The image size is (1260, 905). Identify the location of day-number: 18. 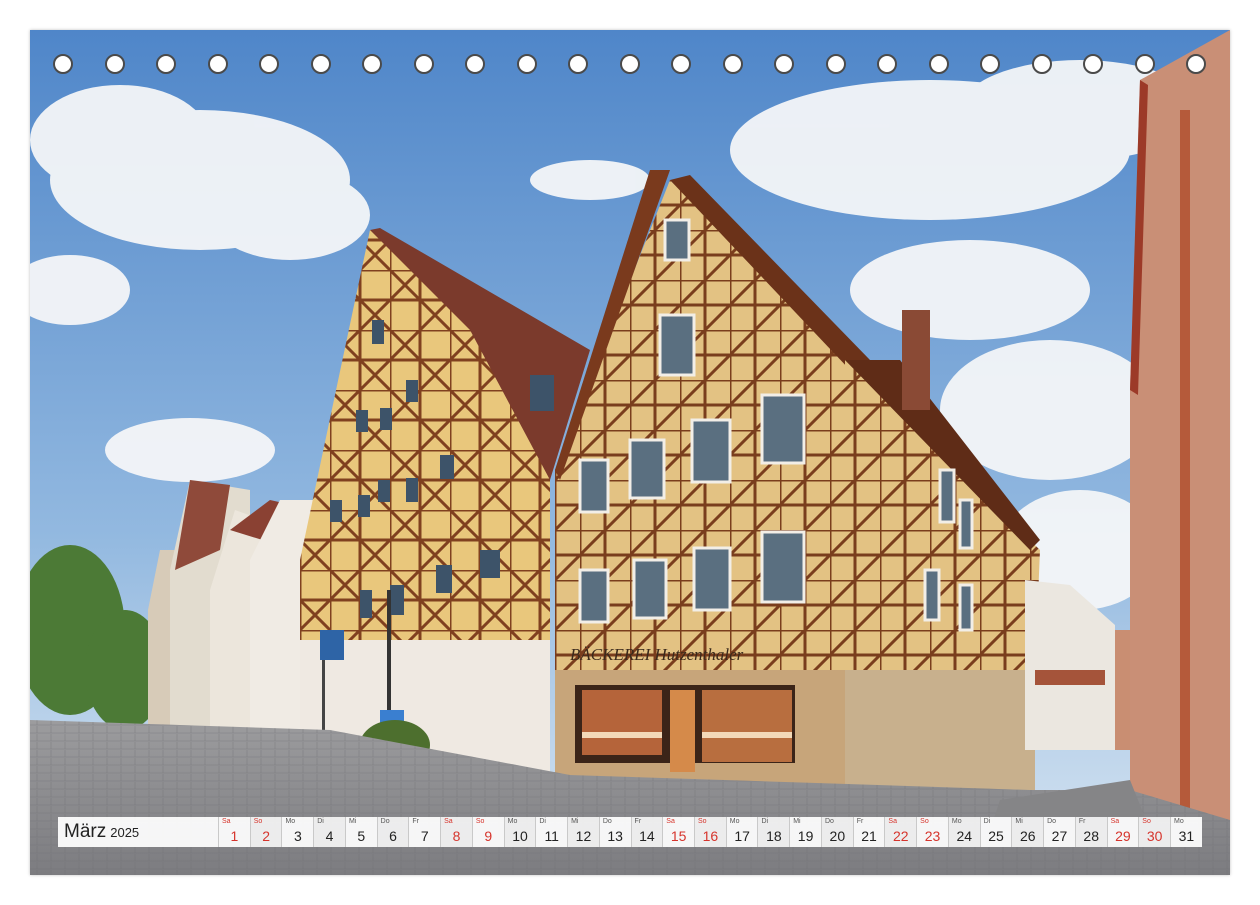
(774, 836).